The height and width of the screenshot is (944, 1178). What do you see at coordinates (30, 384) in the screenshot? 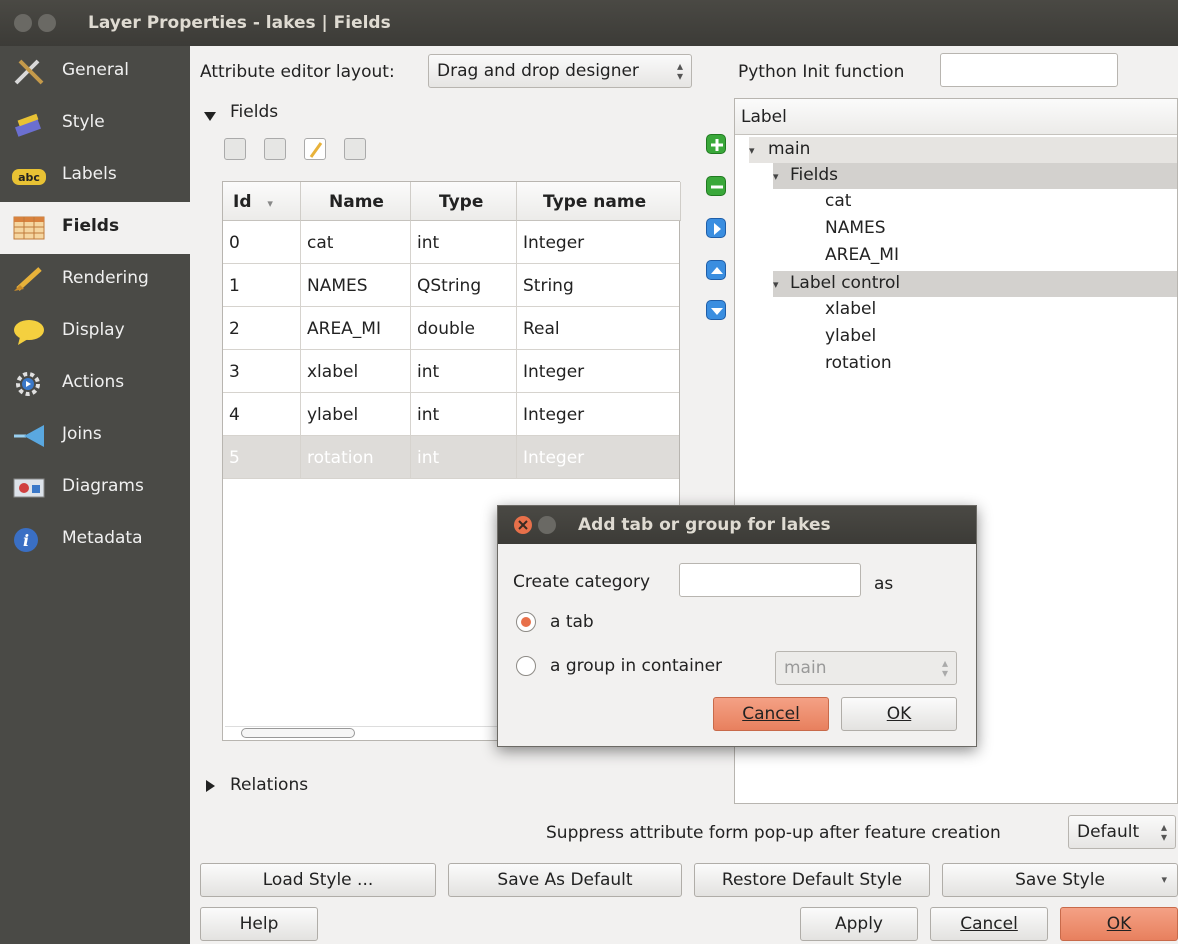
I see `gear-icon` at bounding box center [30, 384].